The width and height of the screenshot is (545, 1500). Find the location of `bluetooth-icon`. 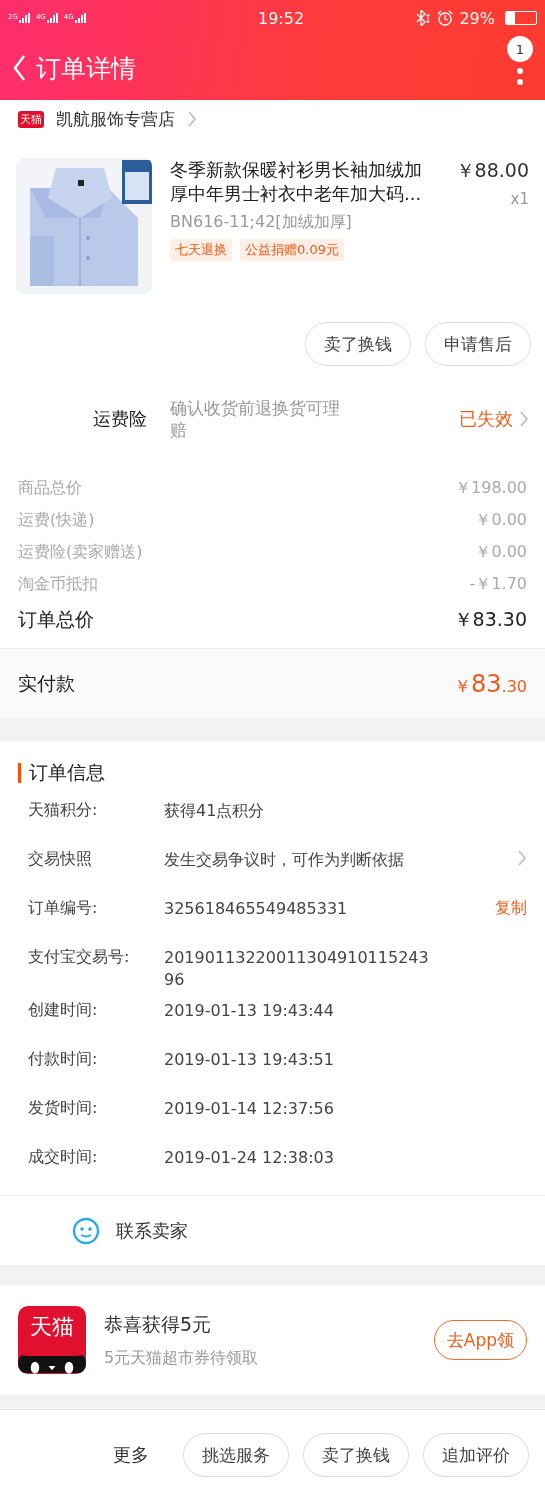

bluetooth-icon is located at coordinates (424, 18).